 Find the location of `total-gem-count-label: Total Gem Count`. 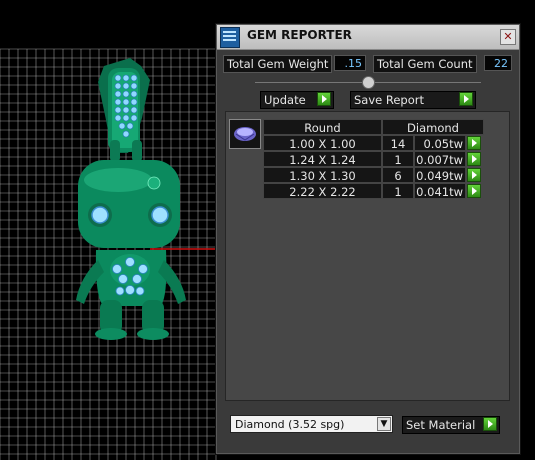

total-gem-count-label: Total Gem Count is located at coordinates (425, 64).